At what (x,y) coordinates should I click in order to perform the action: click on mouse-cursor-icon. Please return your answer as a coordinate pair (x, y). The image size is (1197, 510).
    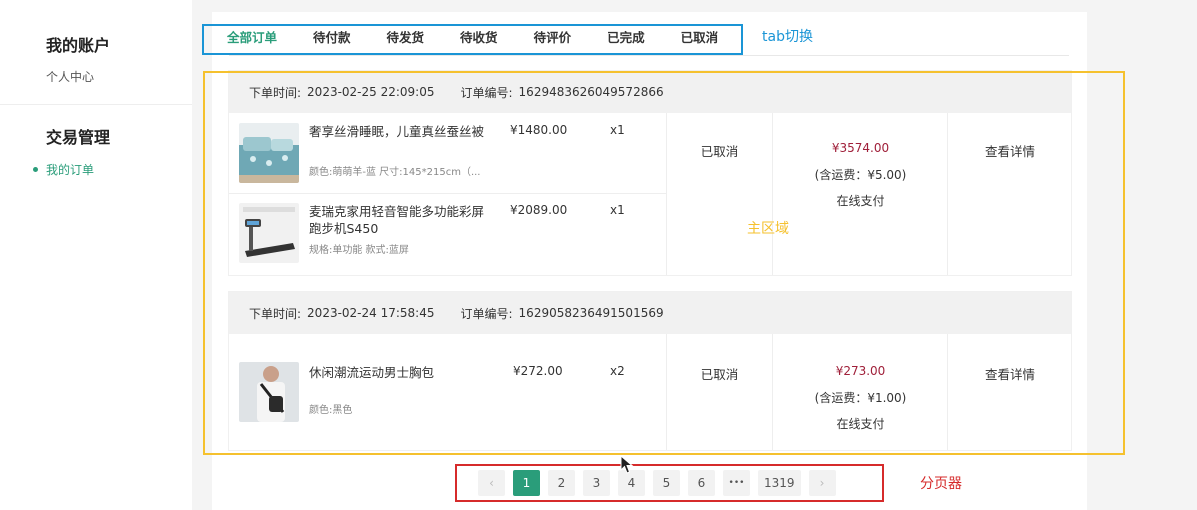
    Looking at the image, I should click on (627, 464).